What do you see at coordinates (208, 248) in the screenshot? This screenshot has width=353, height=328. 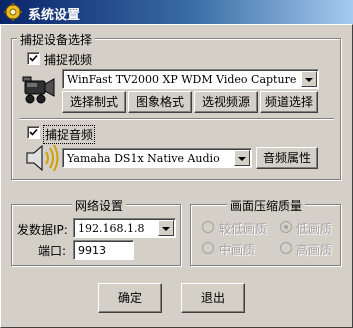 I see `radio-medium-quality` at bounding box center [208, 248].